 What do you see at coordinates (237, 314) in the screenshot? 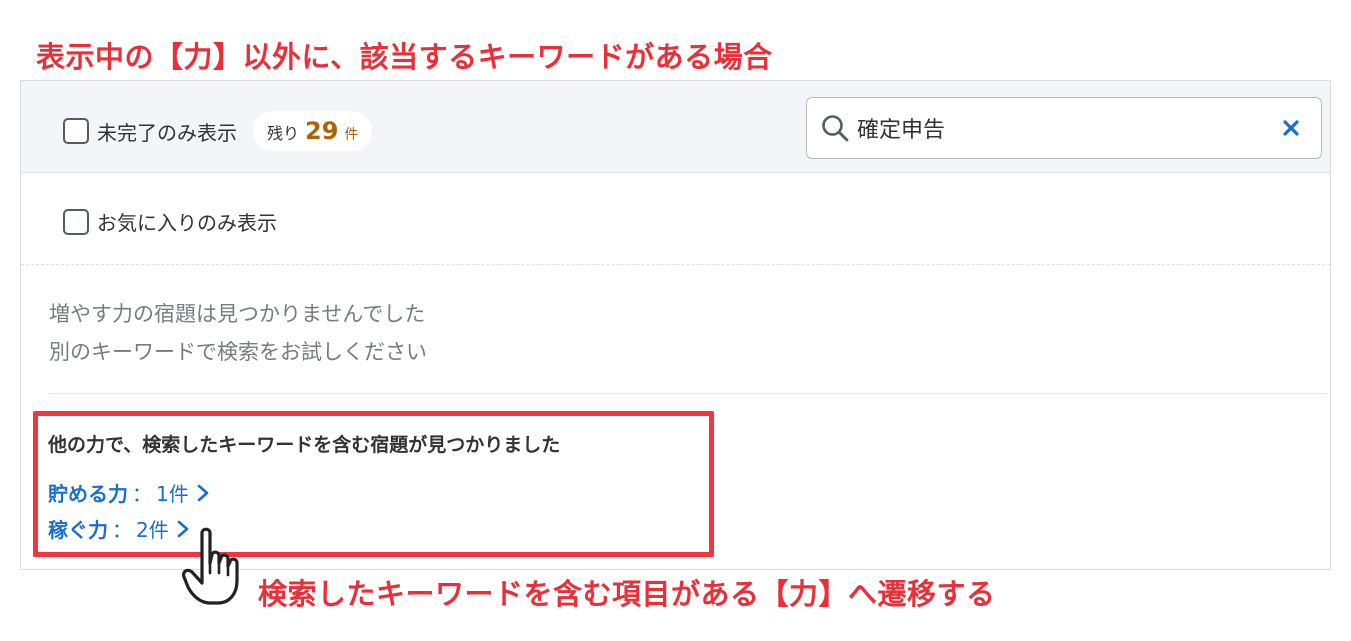
I see `empty-message-line-1: 増やす力の宿題は見つかりませんでした` at bounding box center [237, 314].